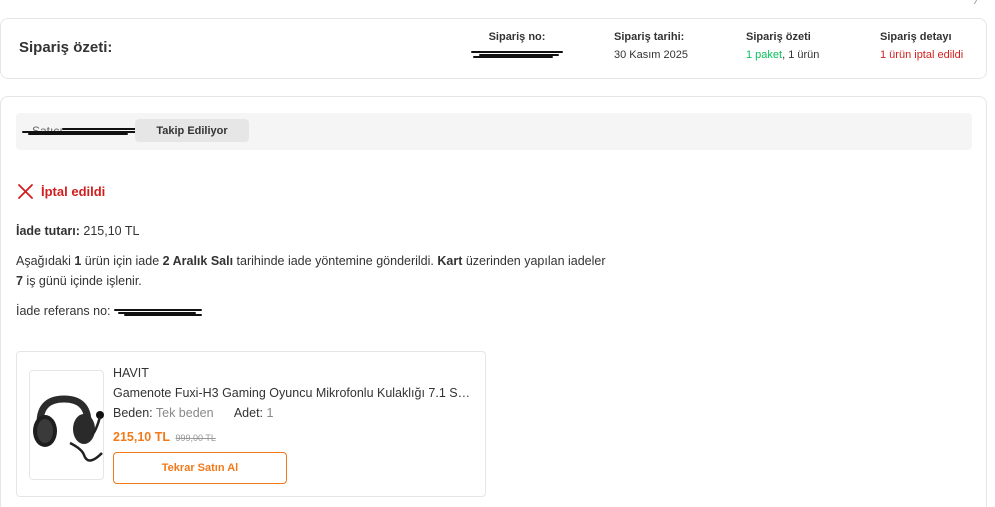  What do you see at coordinates (82, 281) in the screenshot?
I see `refund-text: iş günü içinde işlenir.` at bounding box center [82, 281].